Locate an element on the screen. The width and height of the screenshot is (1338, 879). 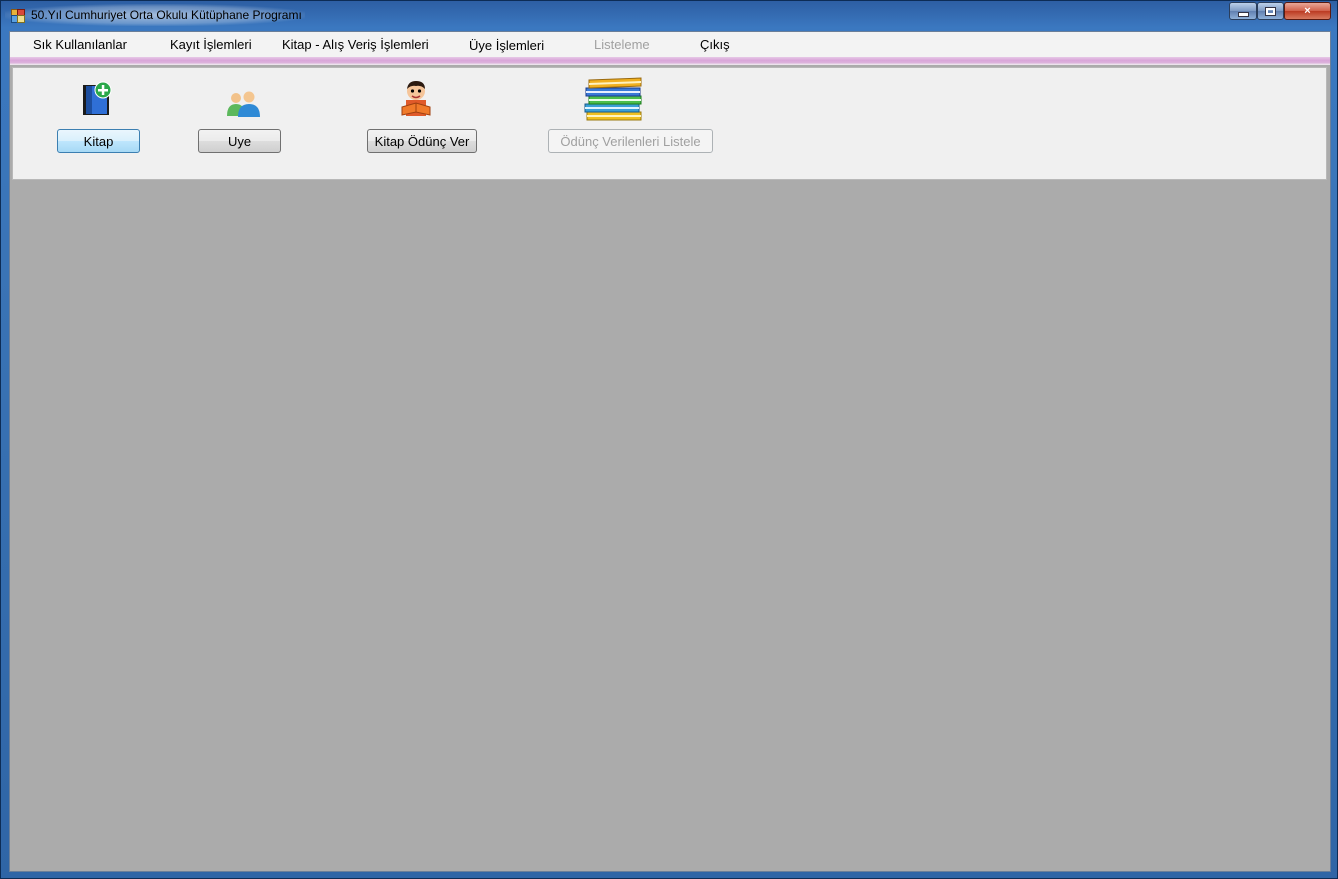
close-icon: × is located at coordinates (1307, 11).